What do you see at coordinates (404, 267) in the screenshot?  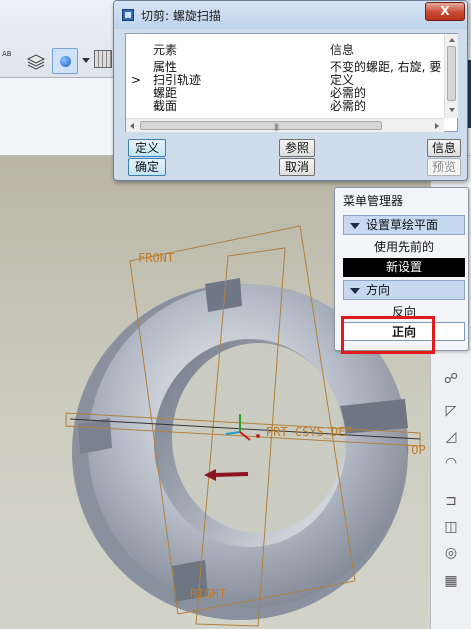 I see `menu-item-new-setting: 新设置` at bounding box center [404, 267].